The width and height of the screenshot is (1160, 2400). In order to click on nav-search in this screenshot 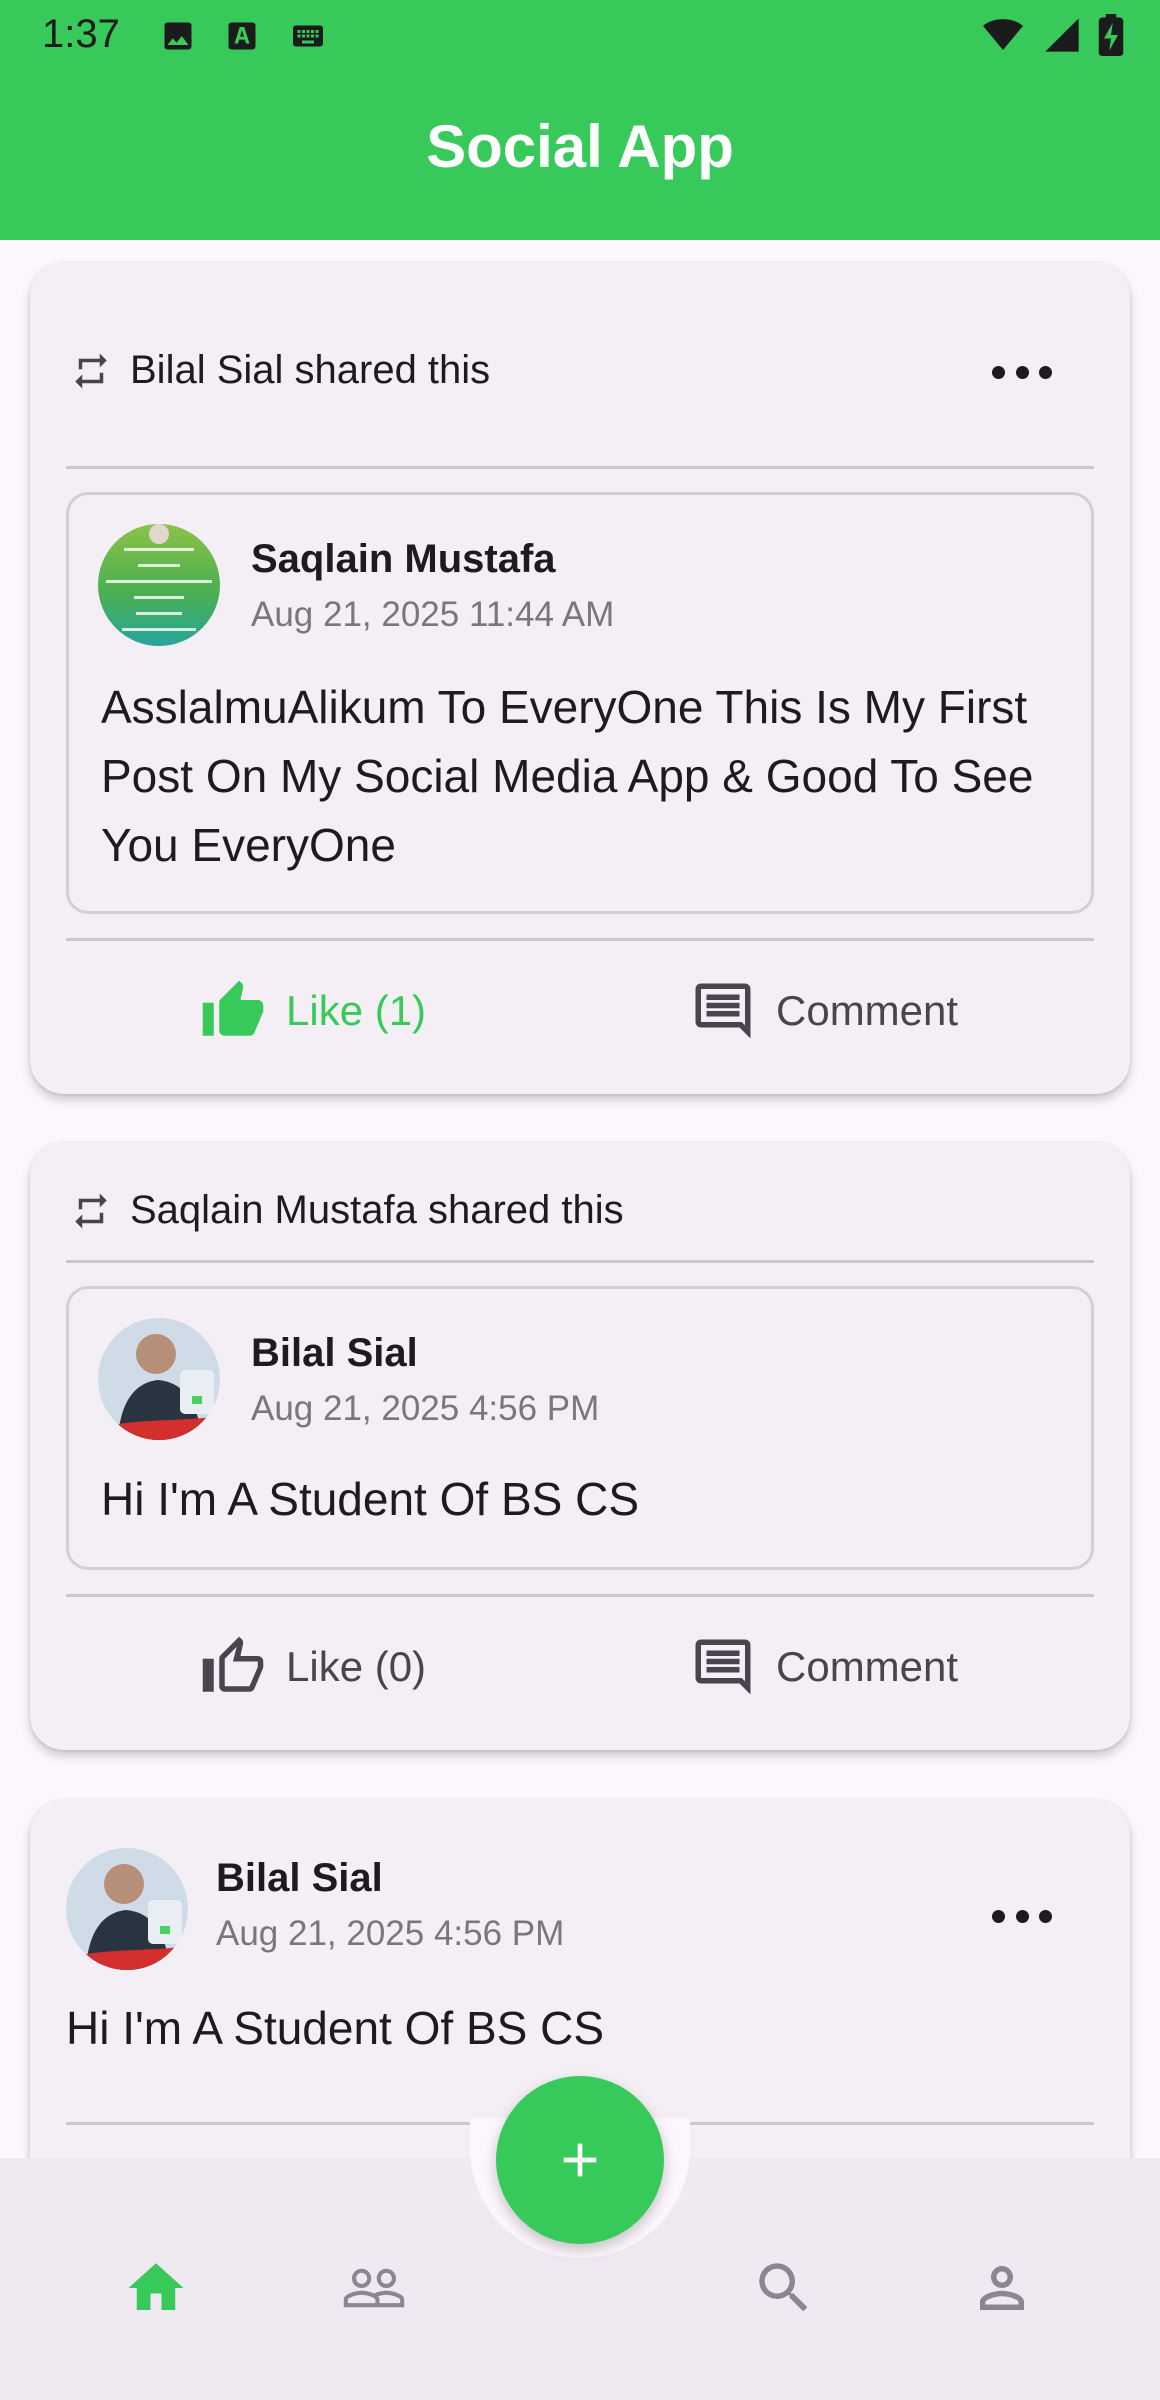, I will do `click(784, 2288)`.